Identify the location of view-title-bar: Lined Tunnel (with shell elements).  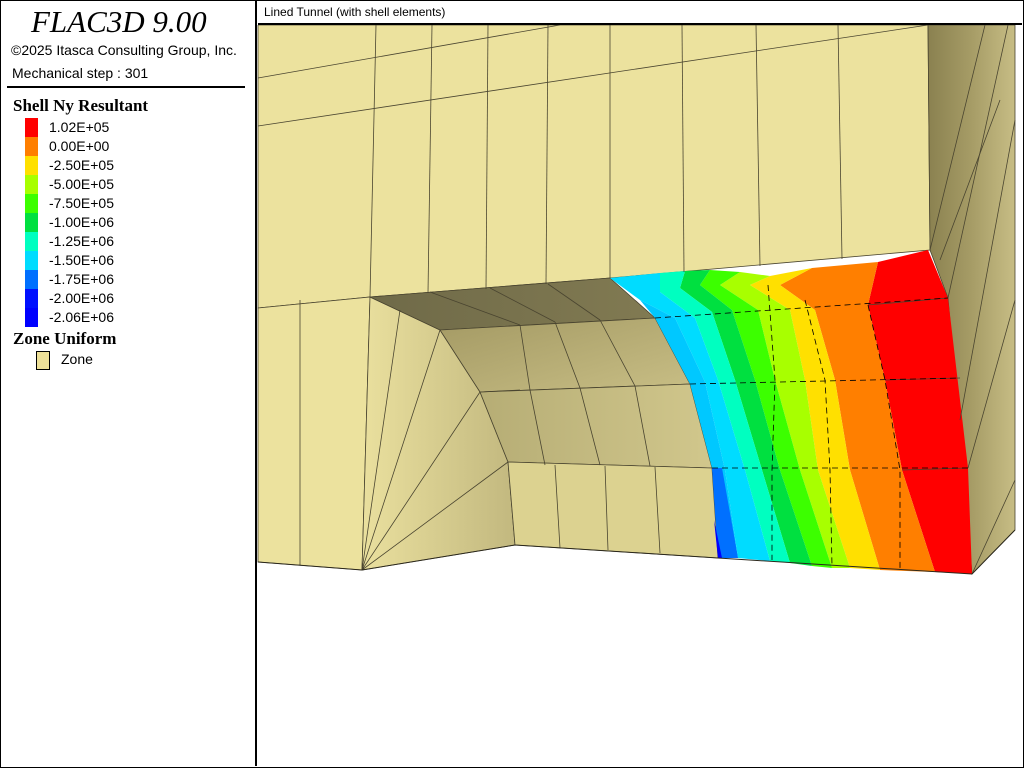
(640, 13).